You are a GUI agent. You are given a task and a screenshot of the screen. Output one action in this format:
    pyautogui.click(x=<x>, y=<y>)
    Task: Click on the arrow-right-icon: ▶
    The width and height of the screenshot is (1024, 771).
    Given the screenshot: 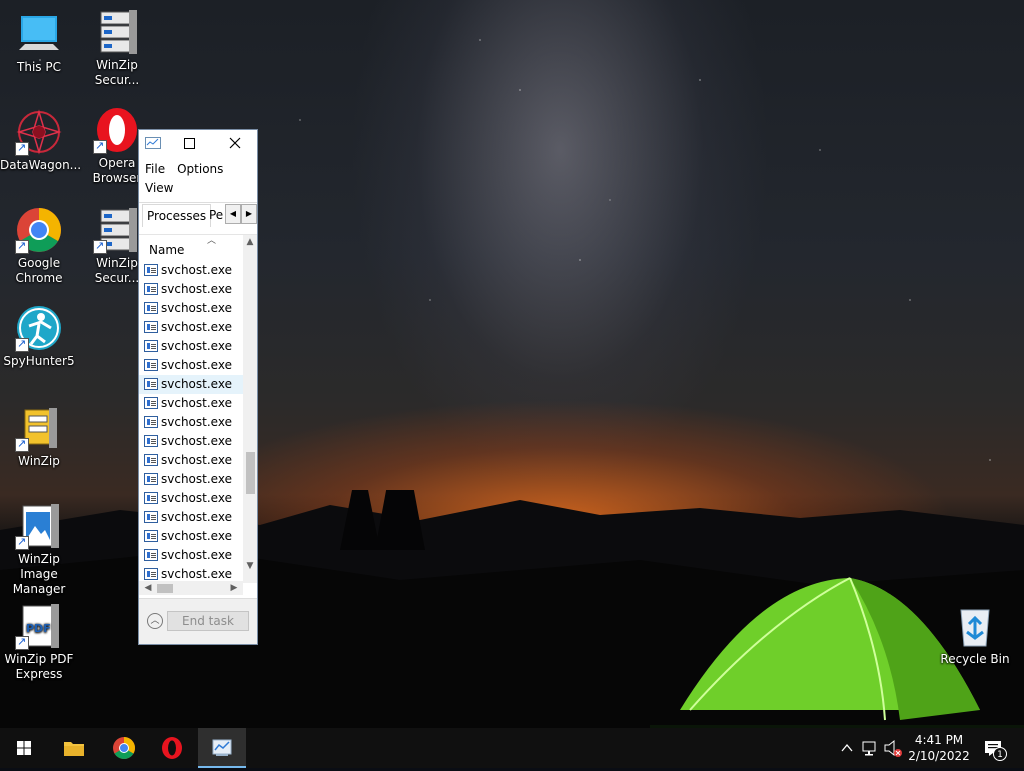 What is the action you would take?
    pyautogui.click(x=249, y=213)
    